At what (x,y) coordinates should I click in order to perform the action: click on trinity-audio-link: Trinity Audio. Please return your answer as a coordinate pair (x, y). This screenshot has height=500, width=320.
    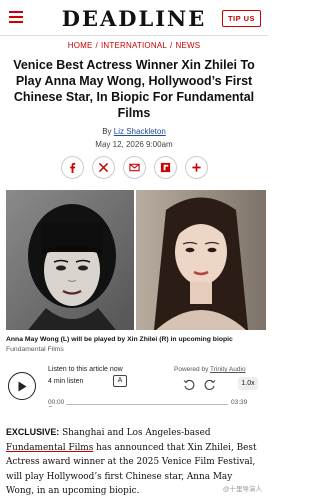
    Looking at the image, I should click on (228, 369).